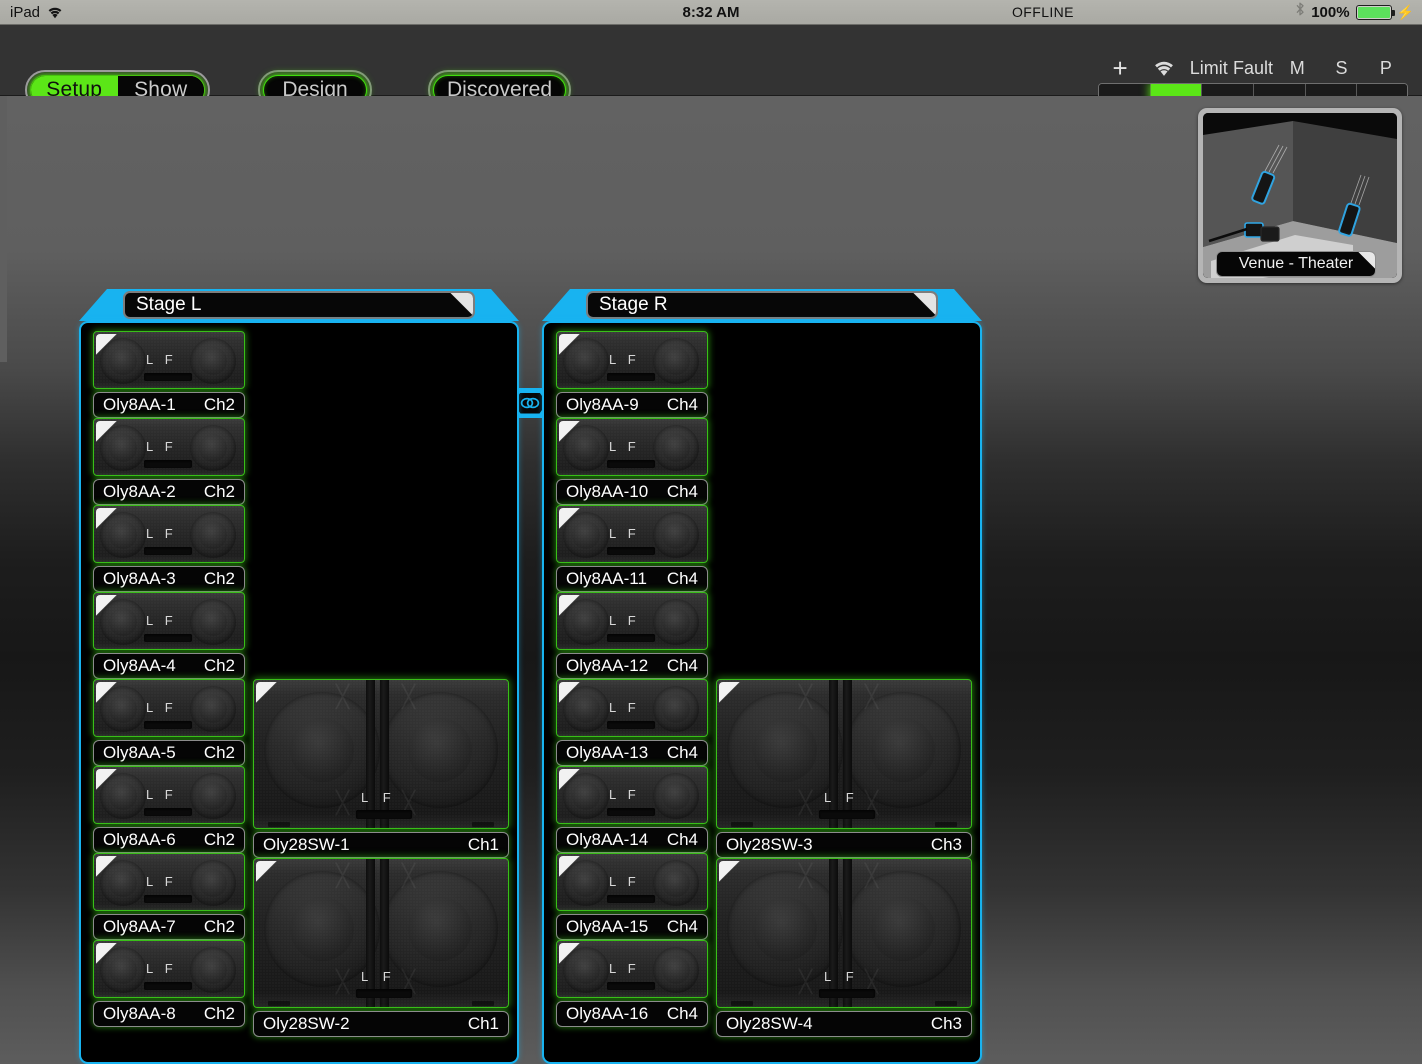 This screenshot has width=1422, height=1064. What do you see at coordinates (607, 491) in the screenshot?
I see `speaker-name: Oly8AA-10` at bounding box center [607, 491].